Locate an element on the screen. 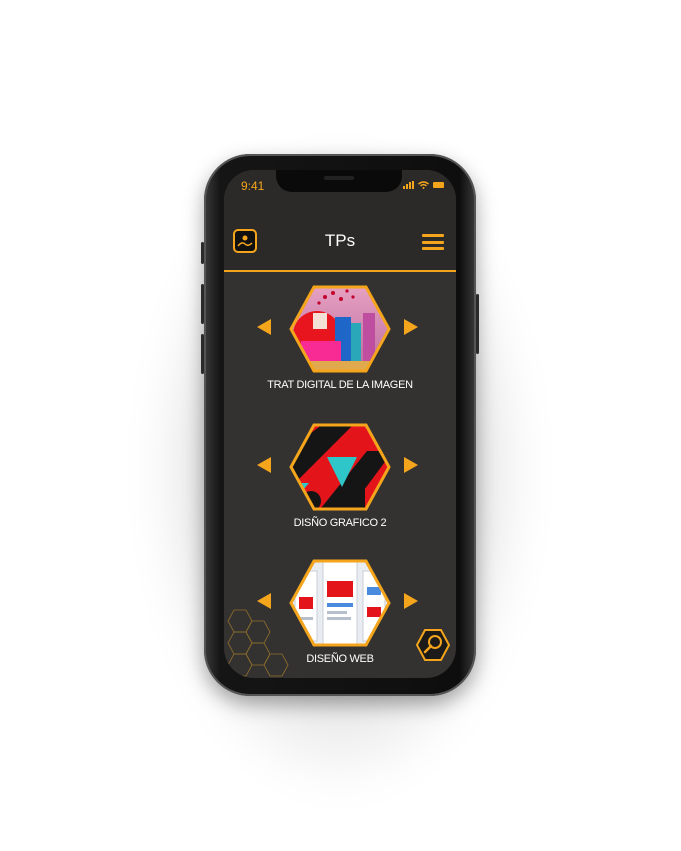 The height and width of the screenshot is (851, 681). project-card-trat-digital: TRAT DIGITAL DE LA IMAGEN is located at coordinates (340, 343).